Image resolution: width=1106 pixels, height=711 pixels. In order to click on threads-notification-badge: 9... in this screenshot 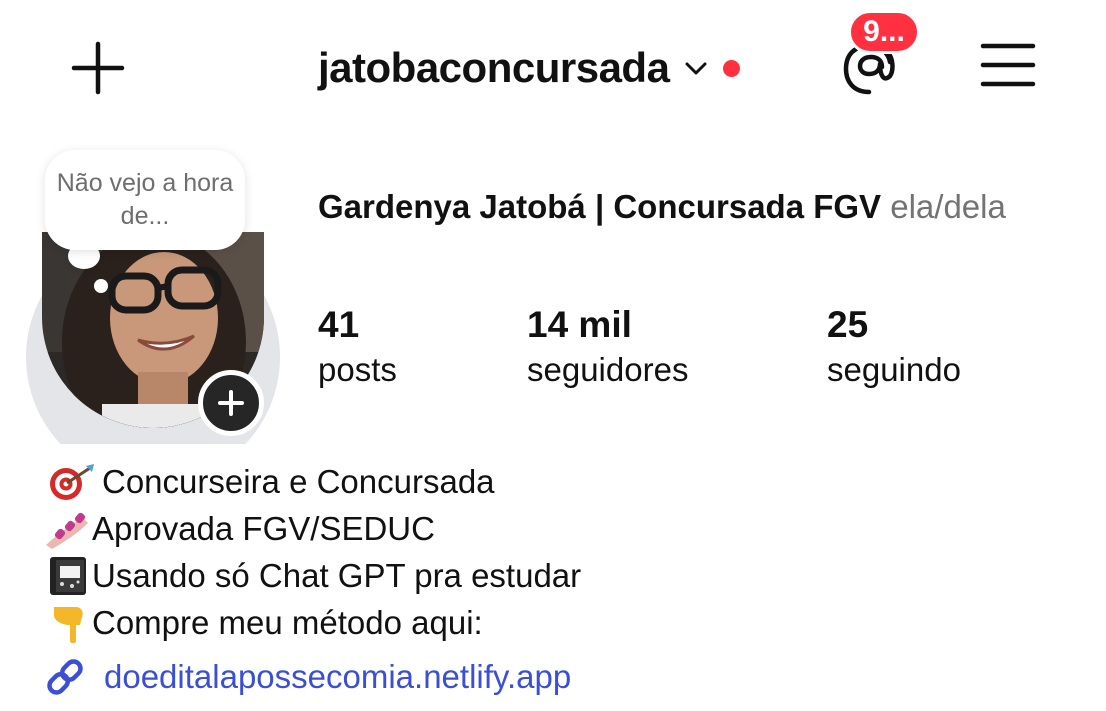, I will do `click(884, 32)`.